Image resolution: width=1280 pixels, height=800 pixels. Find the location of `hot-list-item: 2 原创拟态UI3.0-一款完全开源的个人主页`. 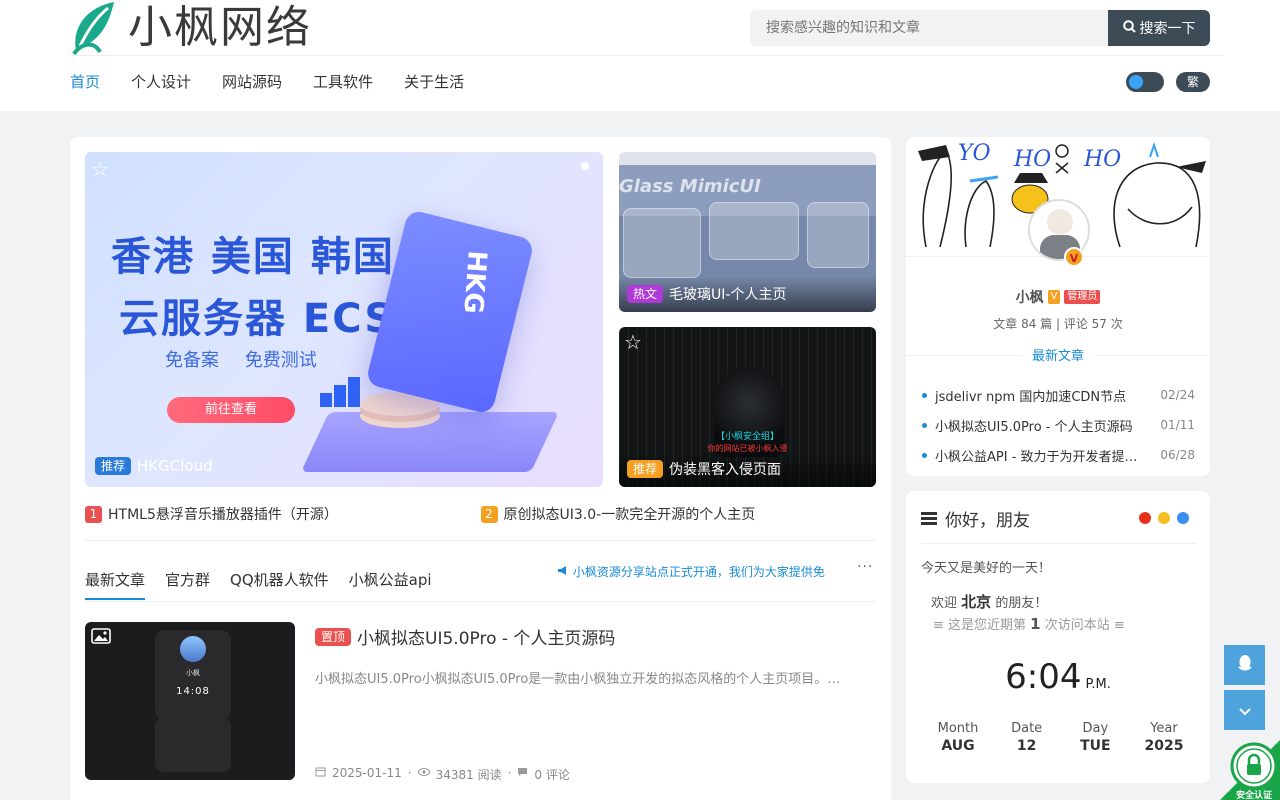

hot-list-item: 2 原创拟态UI3.0-一款完全开源的个人主页 is located at coordinates (678, 514).